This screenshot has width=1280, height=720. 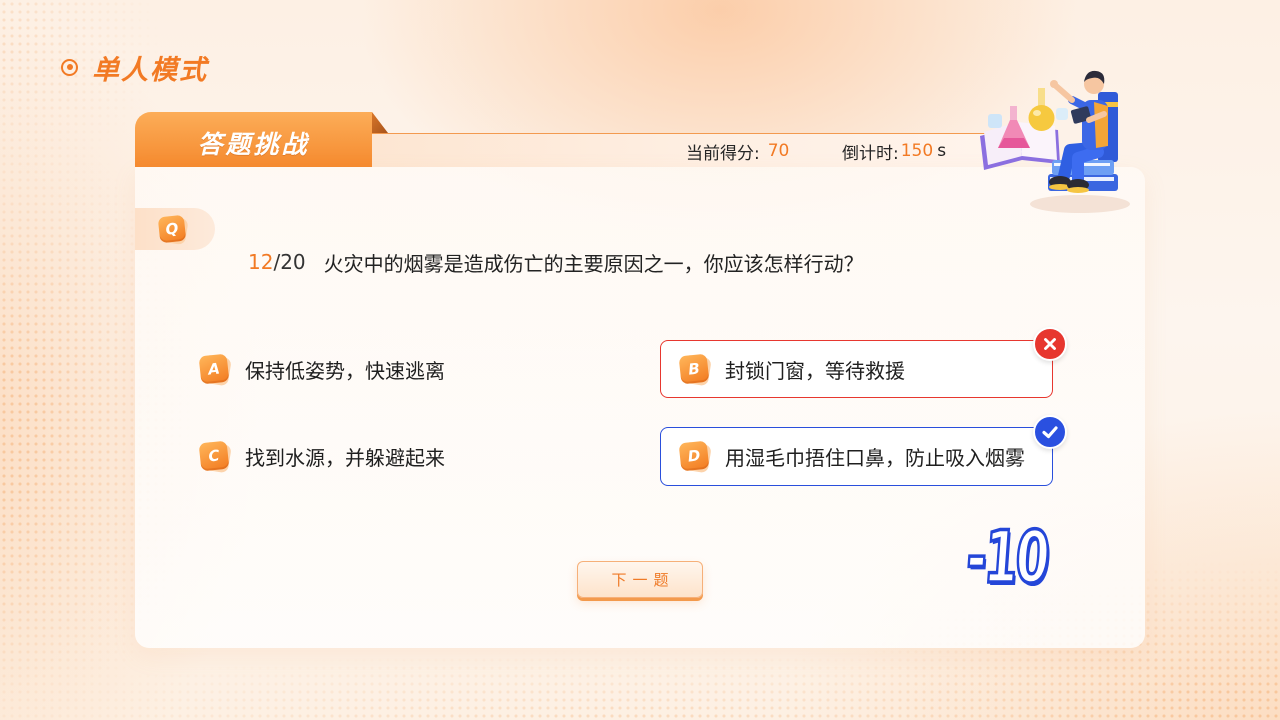 I want to click on next-question-button: 下一题, so click(x=640, y=579).